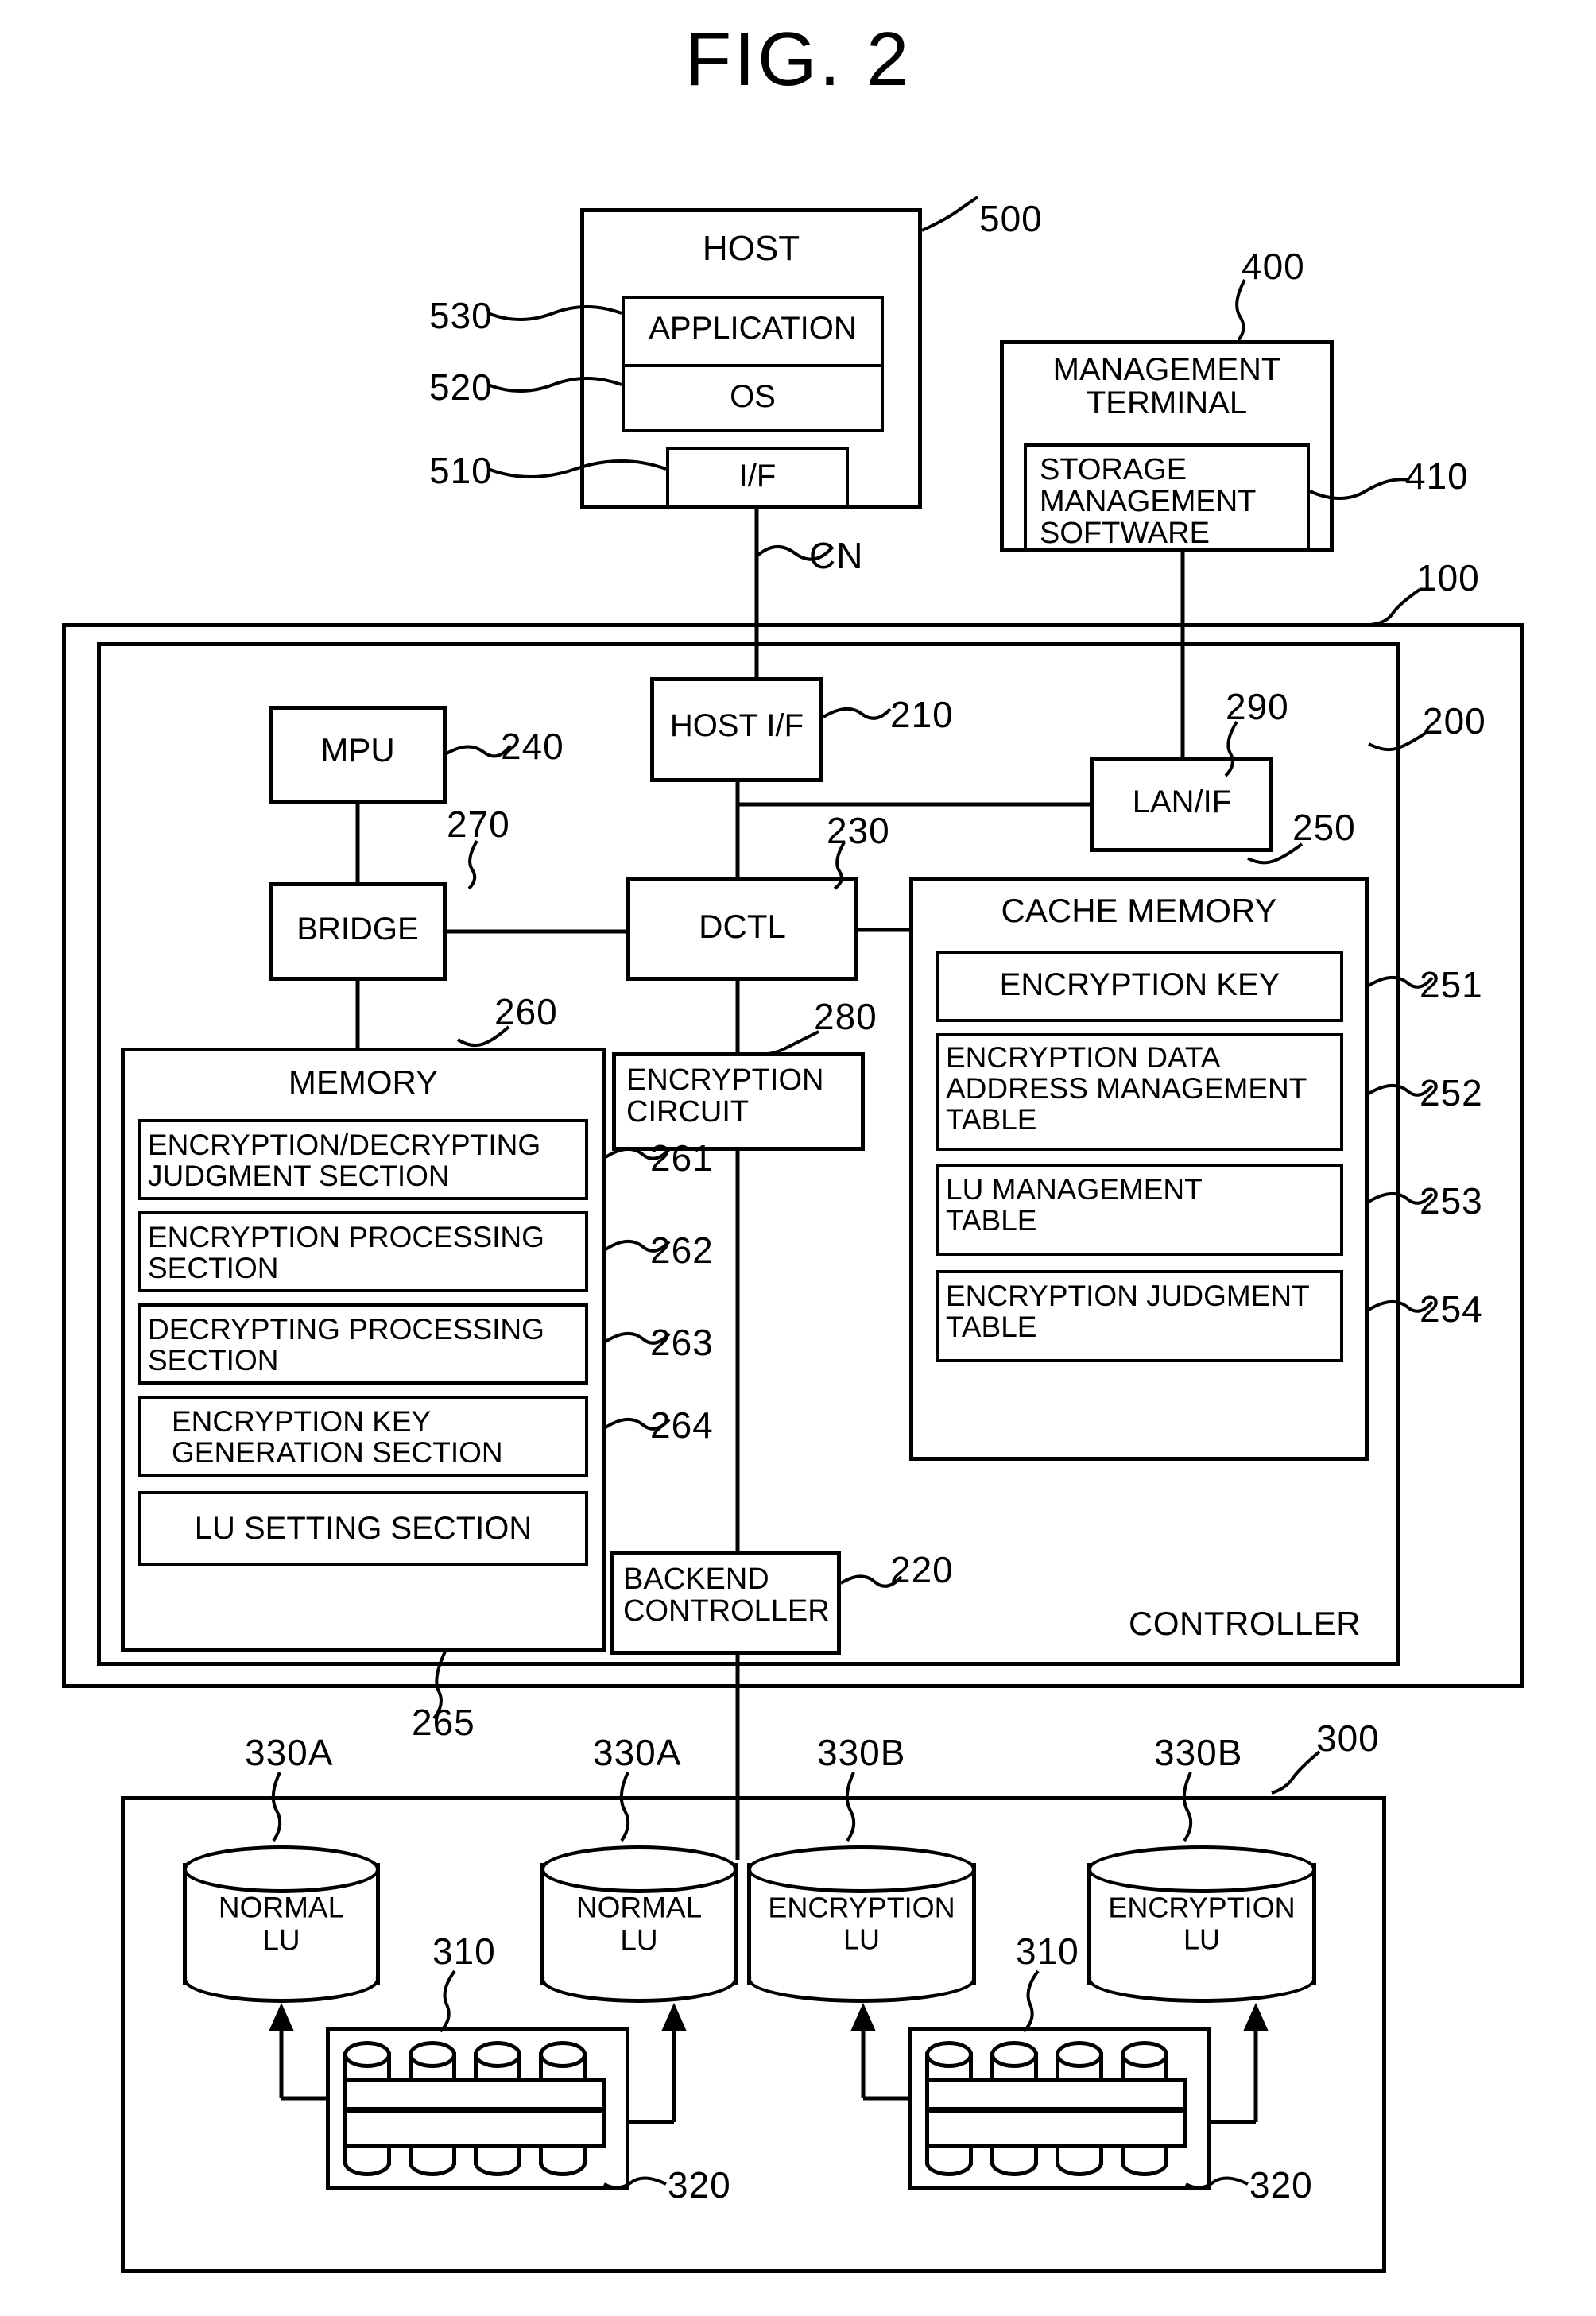  Describe the element at coordinates (1047, 1952) in the screenshot. I see `disk-array-1-disk-ref: 310` at that location.